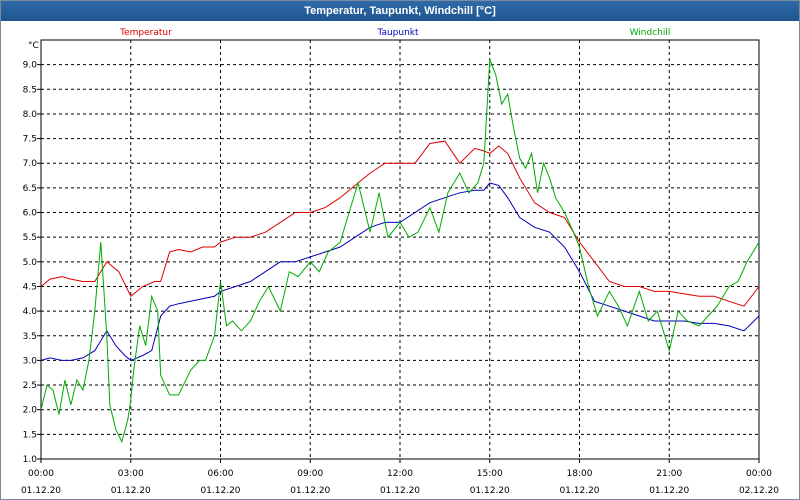 Image resolution: width=800 pixels, height=500 pixels. Describe the element at coordinates (650, 33) in the screenshot. I see `legend-label-windchill: Windchill` at that location.